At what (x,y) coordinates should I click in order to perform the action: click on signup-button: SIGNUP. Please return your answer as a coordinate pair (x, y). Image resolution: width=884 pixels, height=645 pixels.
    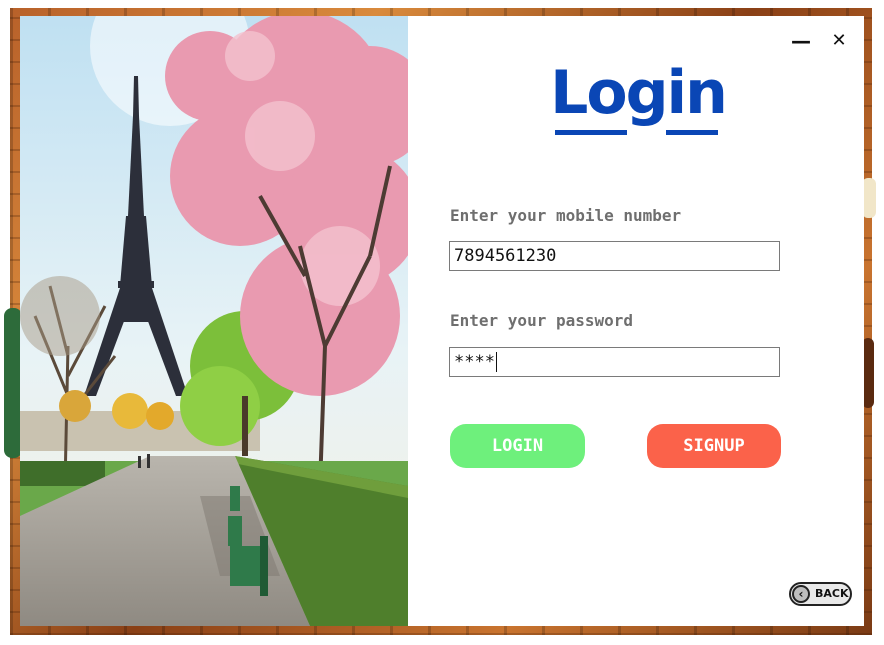
    Looking at the image, I should click on (714, 446).